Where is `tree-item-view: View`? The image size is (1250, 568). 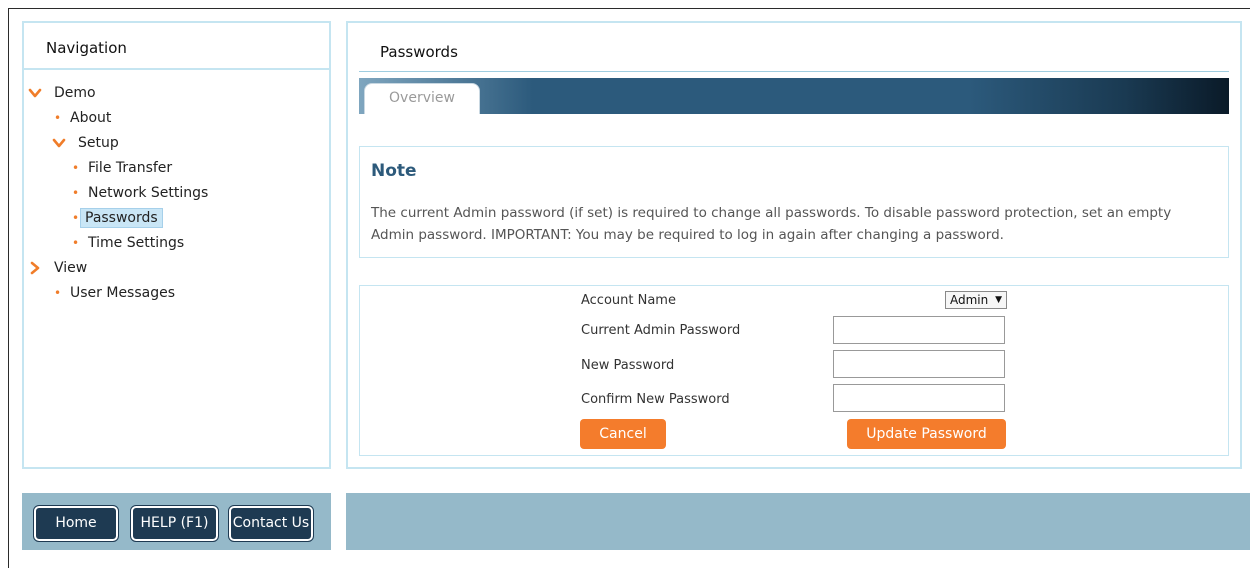
tree-item-view: View is located at coordinates (59, 268).